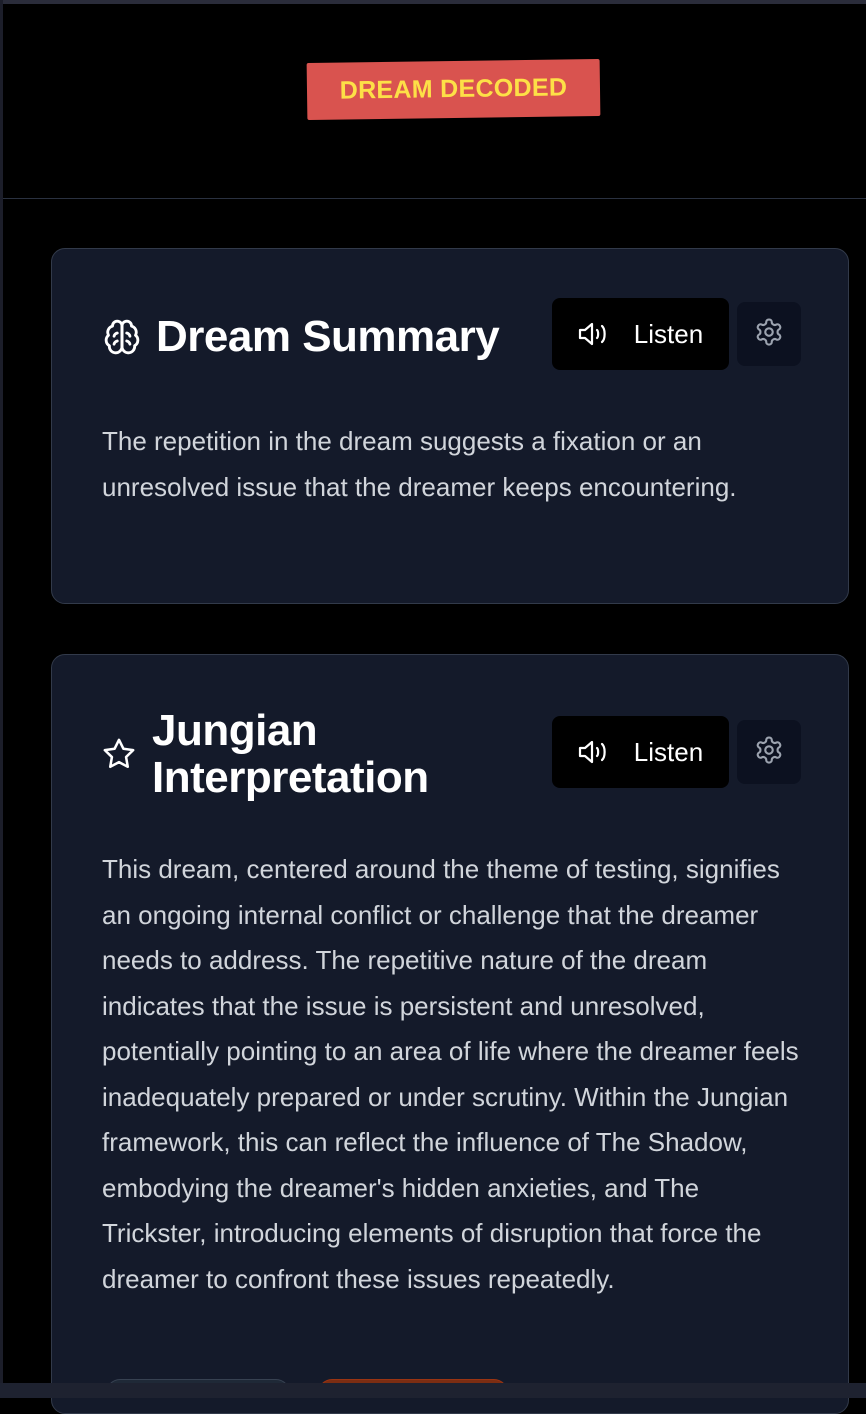 This screenshot has width=866, height=1414. Describe the element at coordinates (453, 89) in the screenshot. I see `dream-decoded-badge: DREAM DECODED` at that location.